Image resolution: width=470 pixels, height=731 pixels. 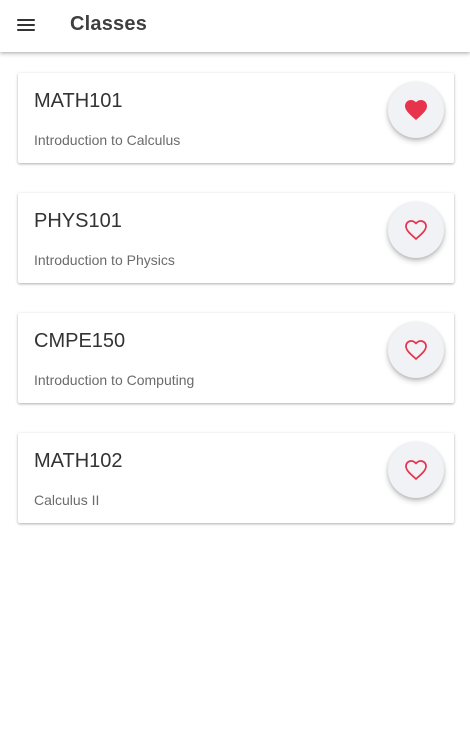 I want to click on menu-button, so click(x=26, y=25).